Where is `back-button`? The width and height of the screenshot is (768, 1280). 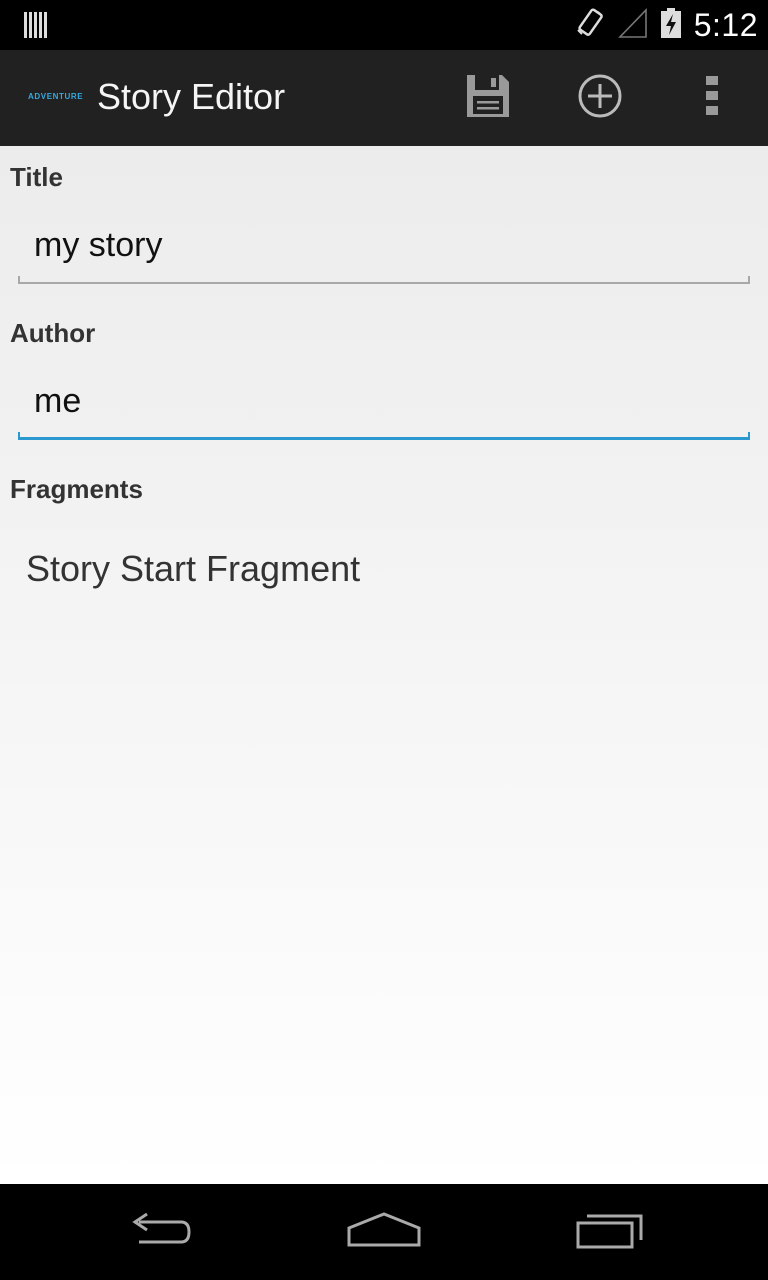 back-button is located at coordinates (160, 1232).